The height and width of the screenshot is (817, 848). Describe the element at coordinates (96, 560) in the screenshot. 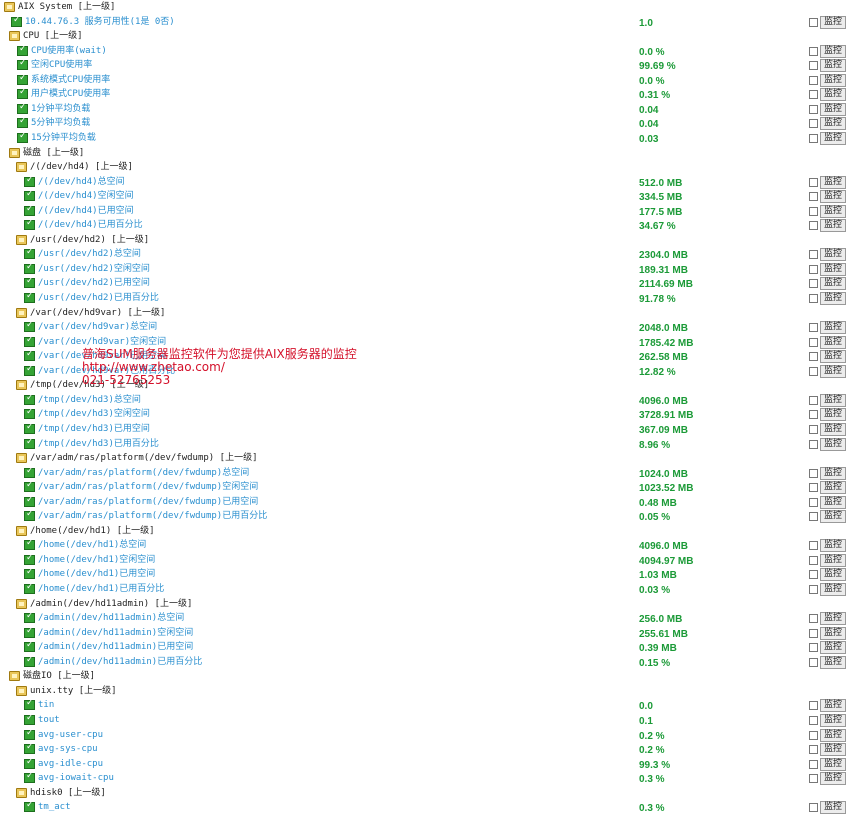

I see `metric-label-link: /home(/dev/hd1)空闲空间` at that location.